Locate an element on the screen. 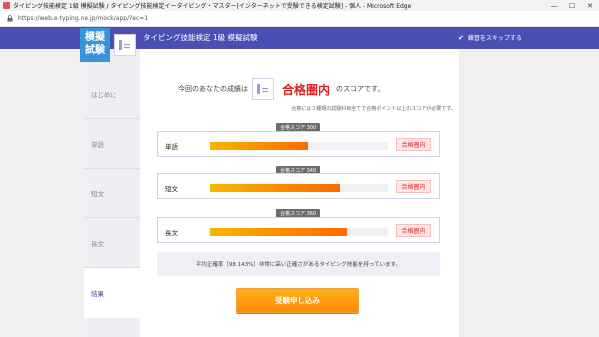 The height and width of the screenshot is (337, 599). score-label: 短文 is located at coordinates (171, 189).